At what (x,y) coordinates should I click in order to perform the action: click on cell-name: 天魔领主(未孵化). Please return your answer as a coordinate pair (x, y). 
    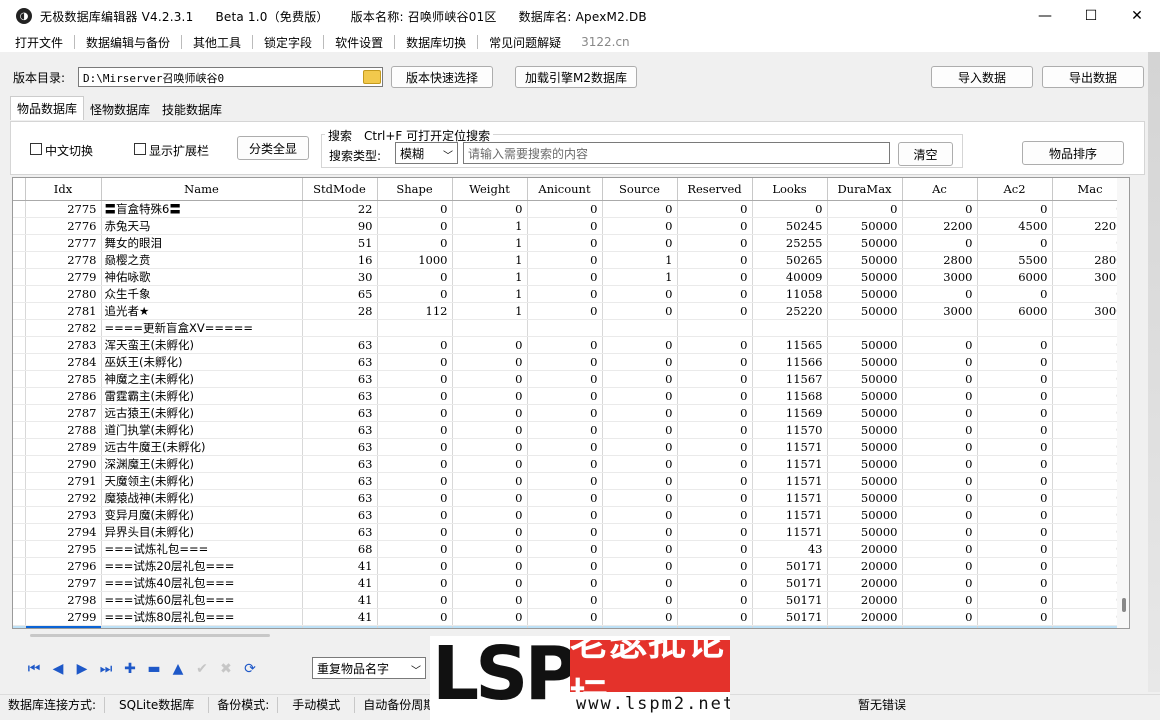
    Looking at the image, I should click on (202, 481).